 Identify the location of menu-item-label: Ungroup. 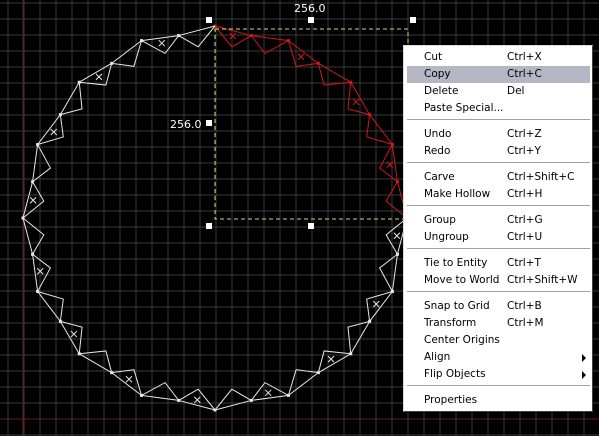
(446, 237).